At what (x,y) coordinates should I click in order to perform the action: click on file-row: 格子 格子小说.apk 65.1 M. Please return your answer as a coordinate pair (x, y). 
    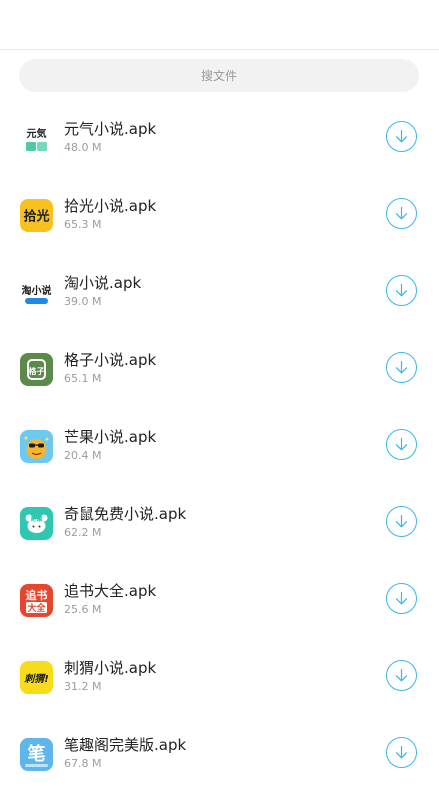
    Looking at the image, I should click on (219, 368).